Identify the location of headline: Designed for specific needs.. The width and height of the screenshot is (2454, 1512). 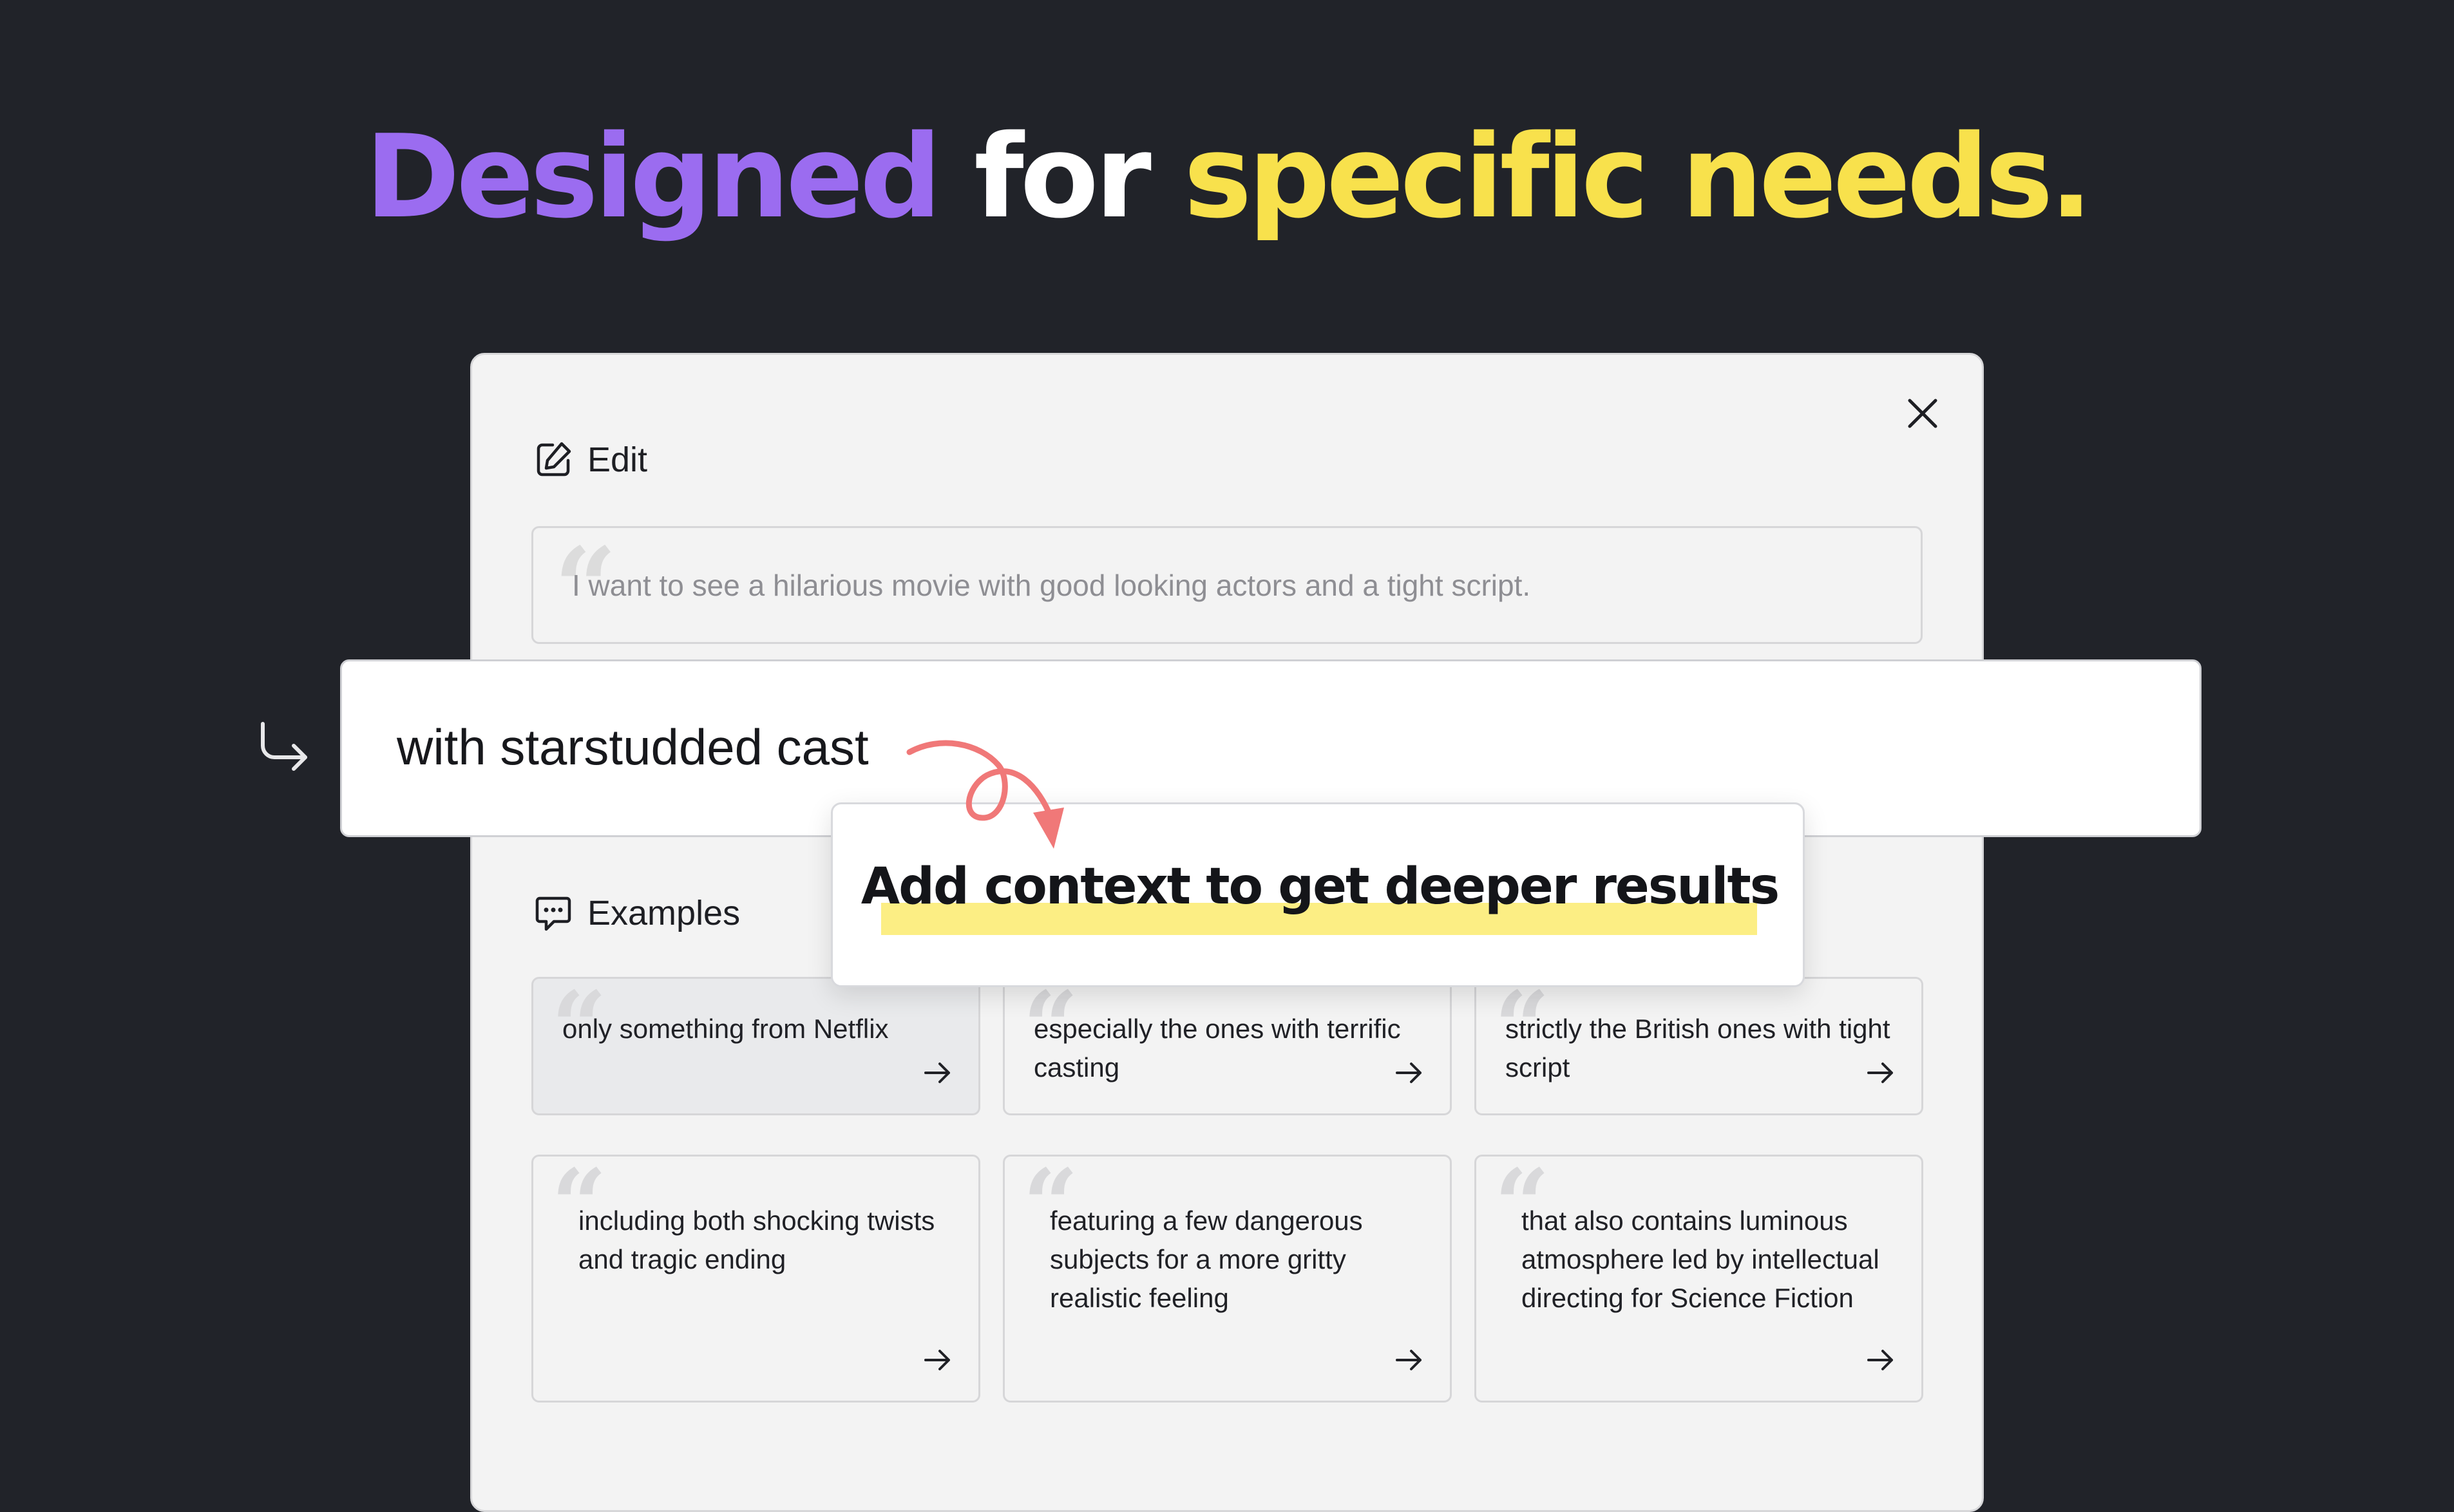
(1227, 177).